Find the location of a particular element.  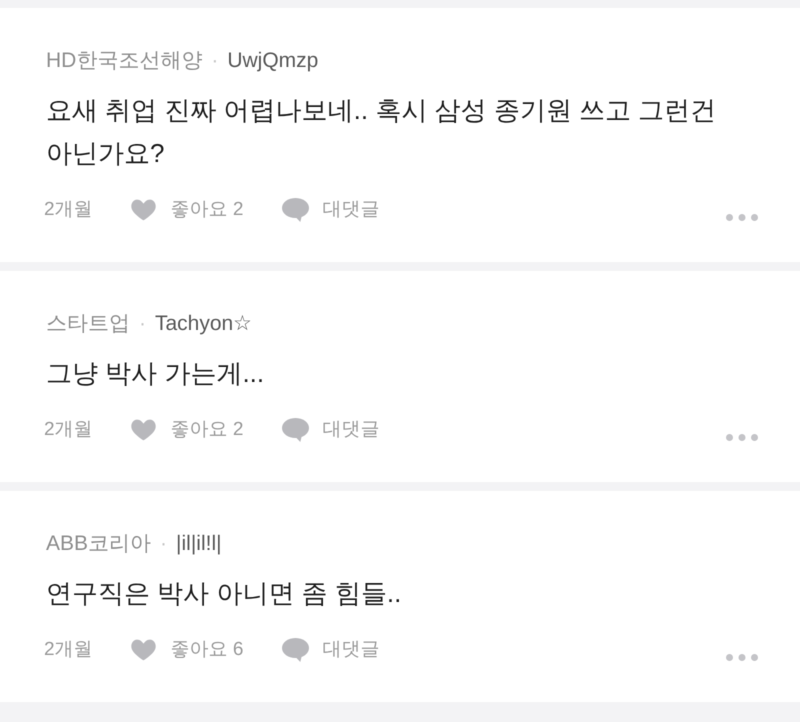

comment-text: 연구직은 박사 아니면 좀 힘들.. is located at coordinates (224, 593).